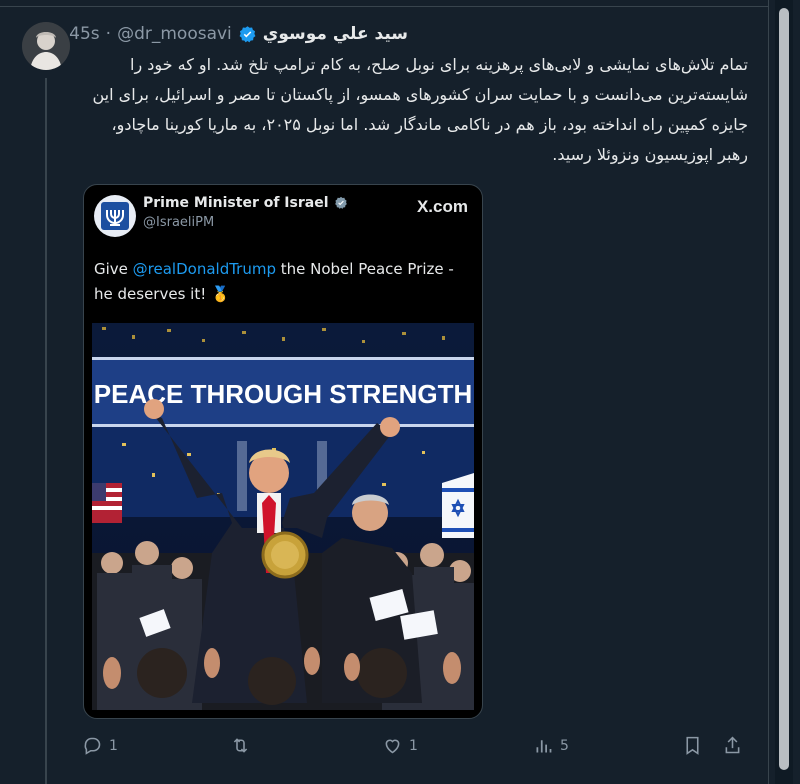 The width and height of the screenshot is (800, 784). What do you see at coordinates (240, 745) in the screenshot?
I see `retweet-icon` at bounding box center [240, 745].